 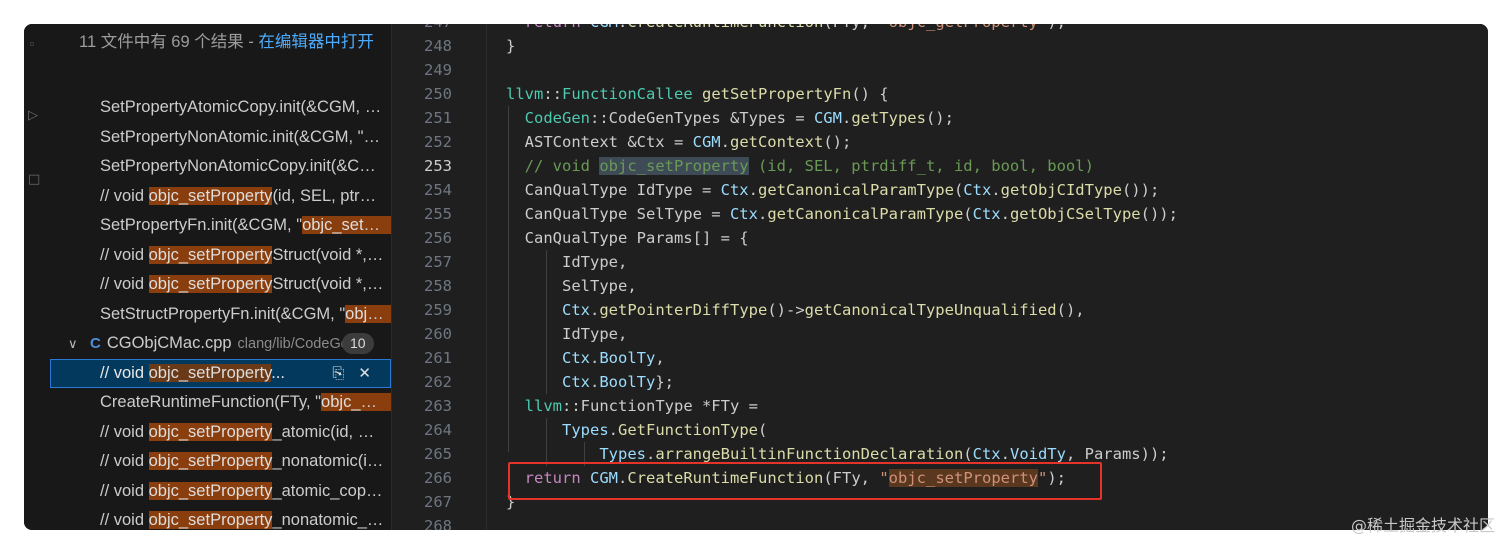 I want to click on search-count-text: 11 文件中有 69 个结果 -, so click(x=169, y=42).